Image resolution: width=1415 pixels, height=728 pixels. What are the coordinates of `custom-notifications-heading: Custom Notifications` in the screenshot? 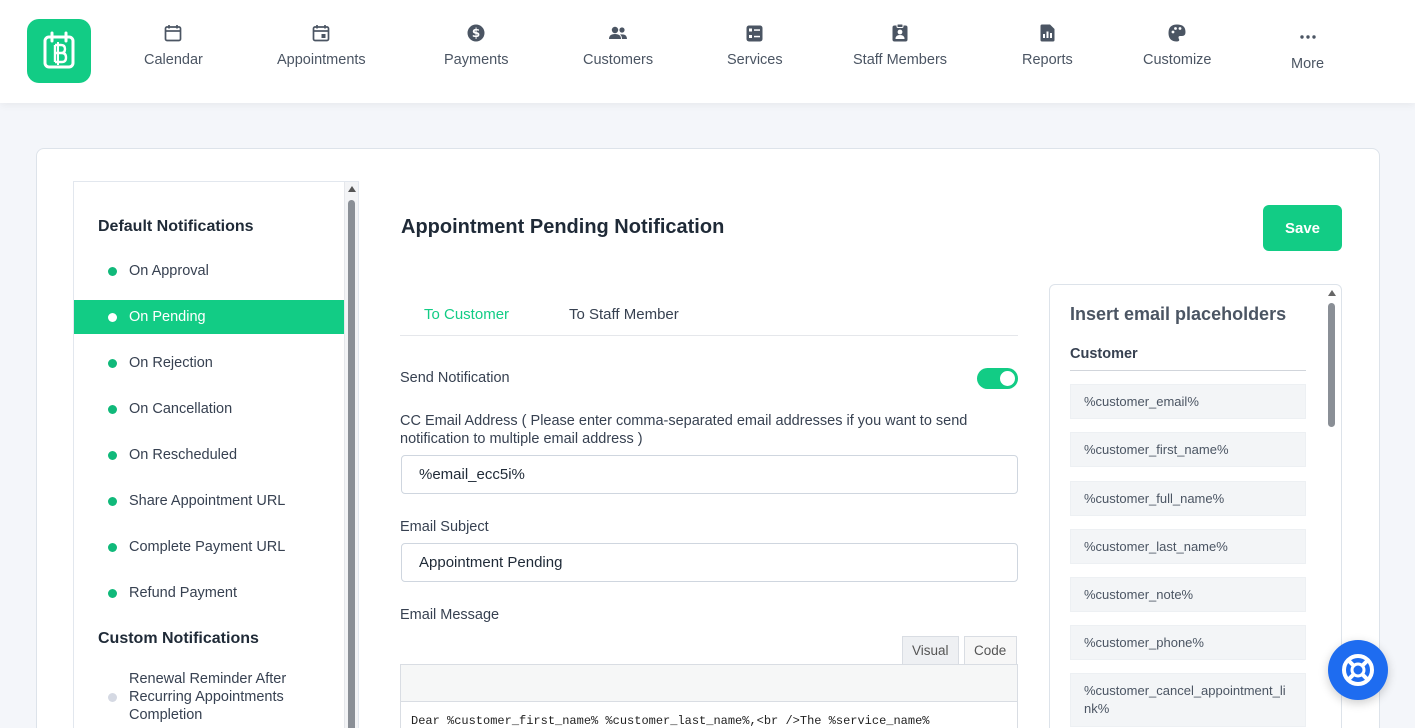 It's located at (178, 638).